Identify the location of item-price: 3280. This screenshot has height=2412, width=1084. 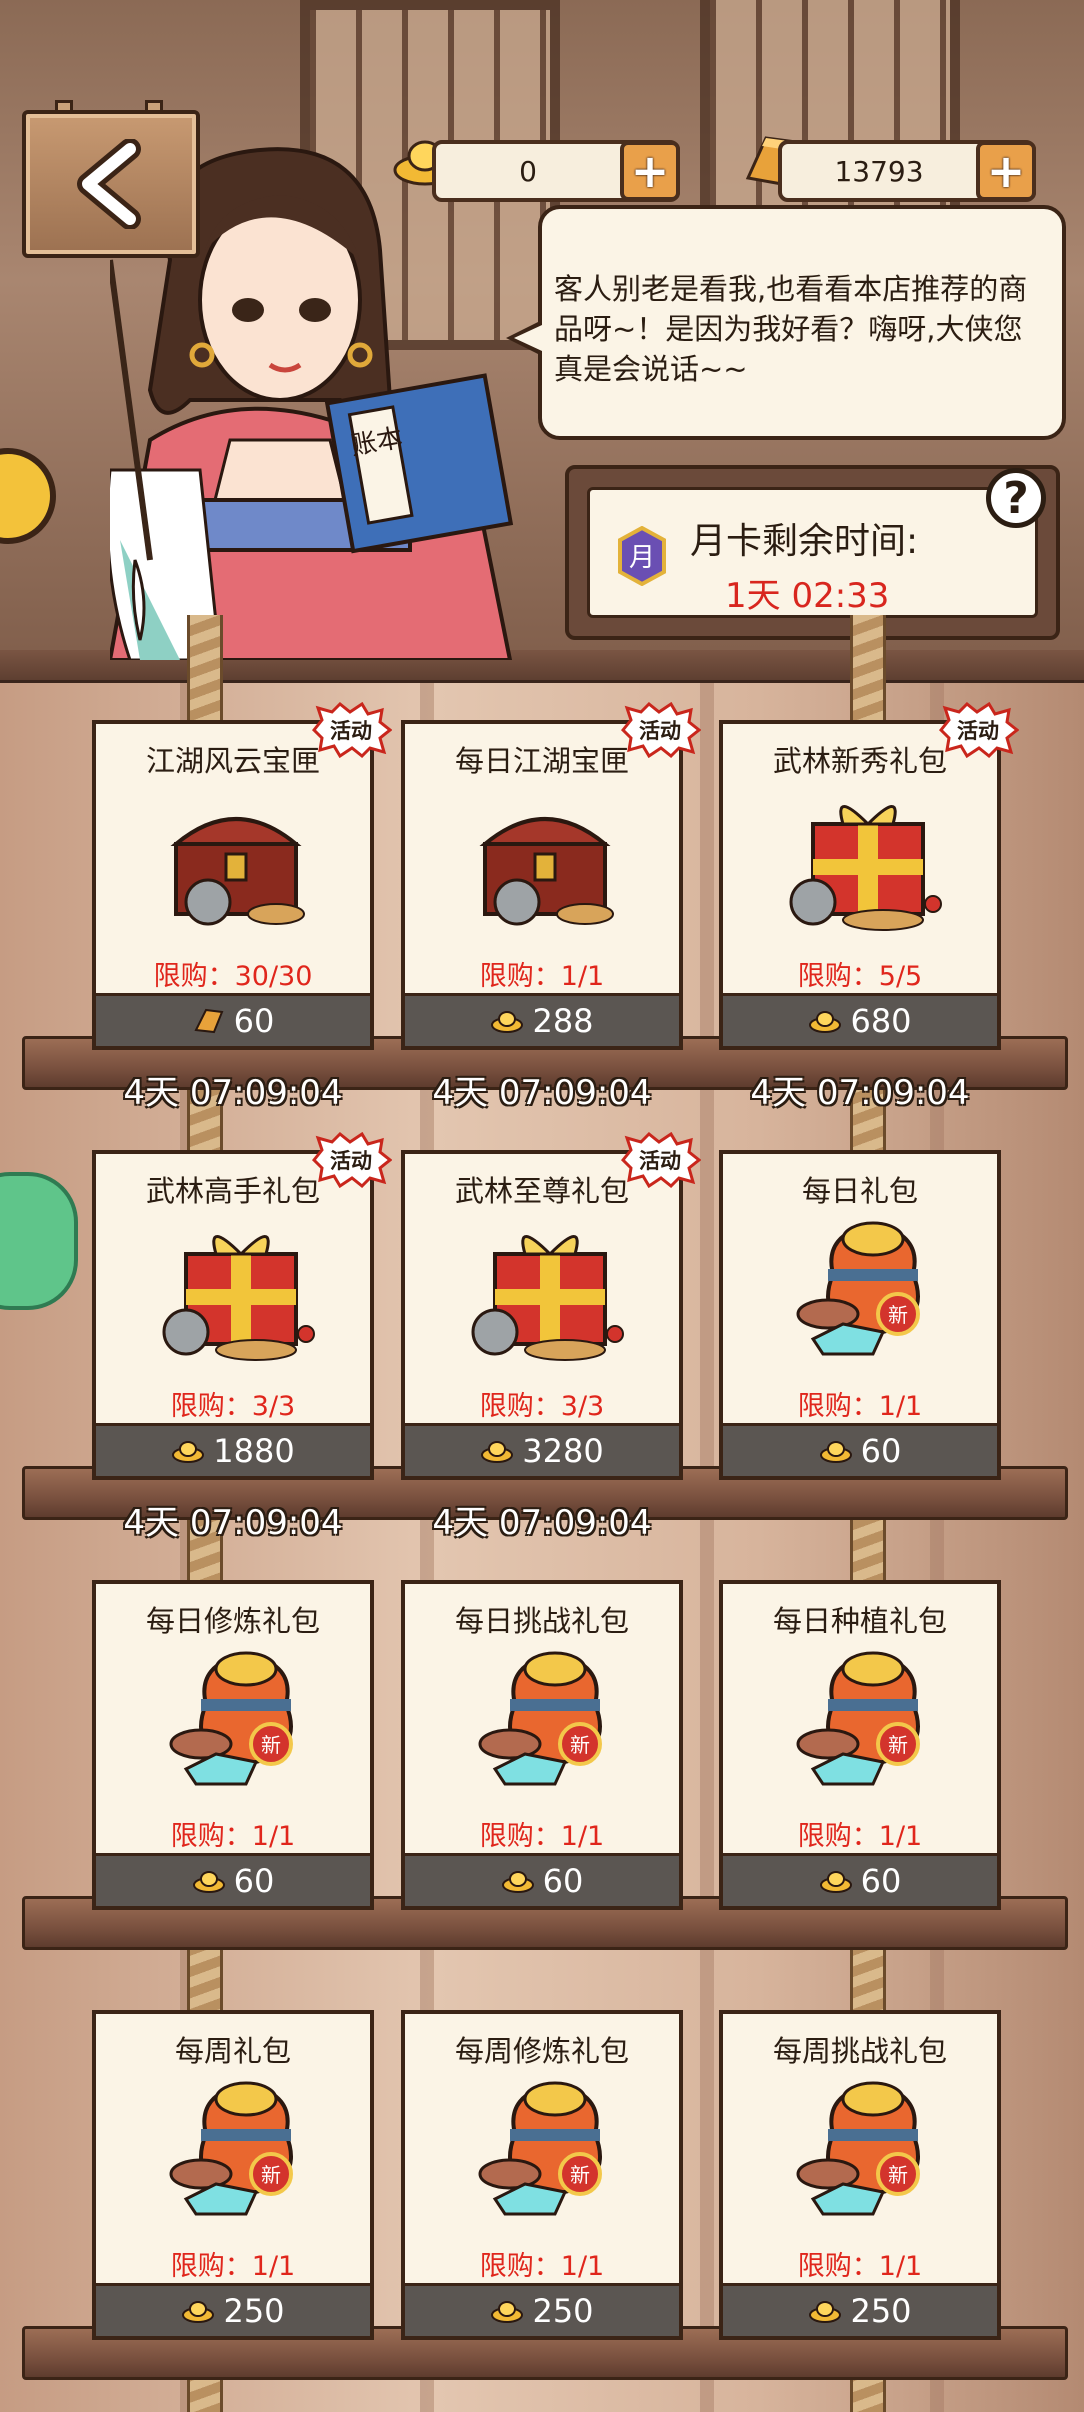
(563, 1451).